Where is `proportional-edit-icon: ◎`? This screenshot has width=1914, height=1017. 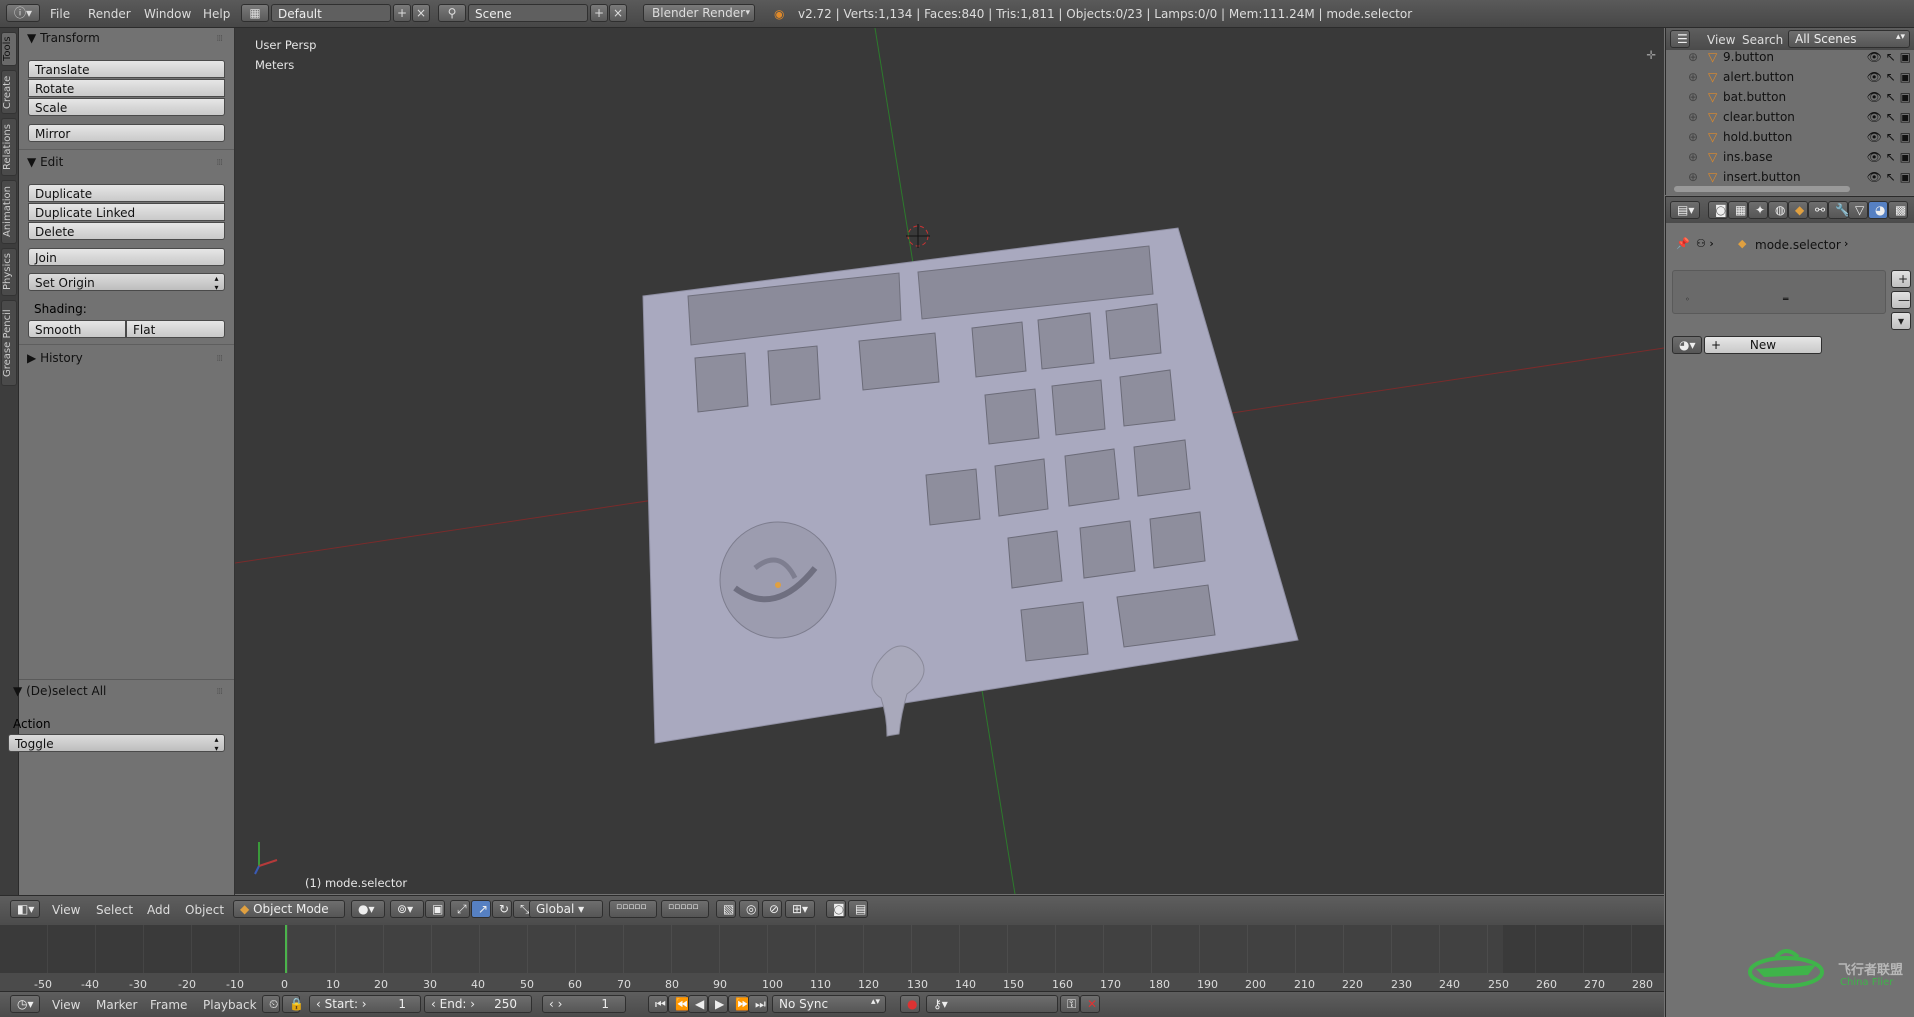
proportional-edit-icon: ◎ is located at coordinates (749, 909).